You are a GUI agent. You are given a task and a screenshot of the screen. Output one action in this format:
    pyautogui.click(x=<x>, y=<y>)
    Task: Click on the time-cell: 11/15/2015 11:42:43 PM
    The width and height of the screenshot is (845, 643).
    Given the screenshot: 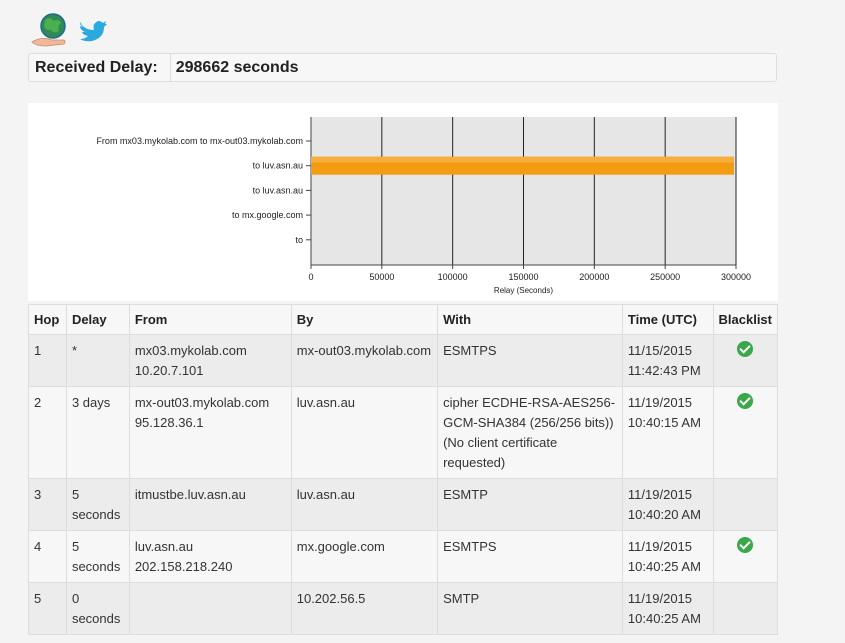 What is the action you would take?
    pyautogui.click(x=667, y=360)
    